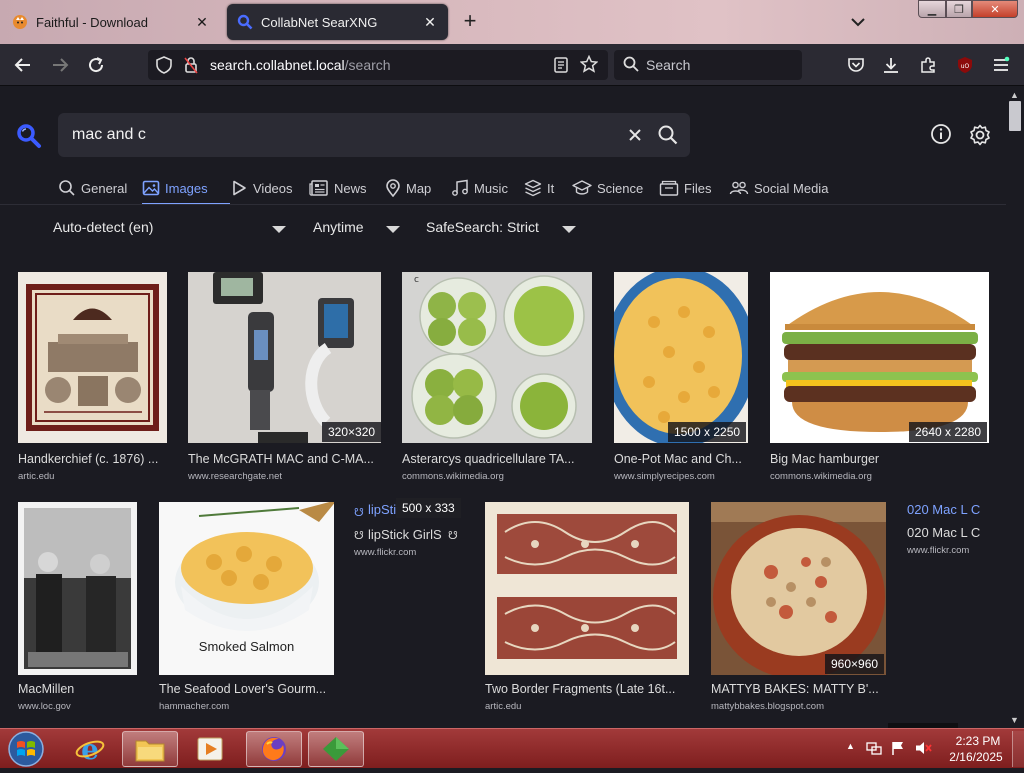  Describe the element at coordinates (1001, 65) in the screenshot. I see `menu-hamburger-icon` at that location.